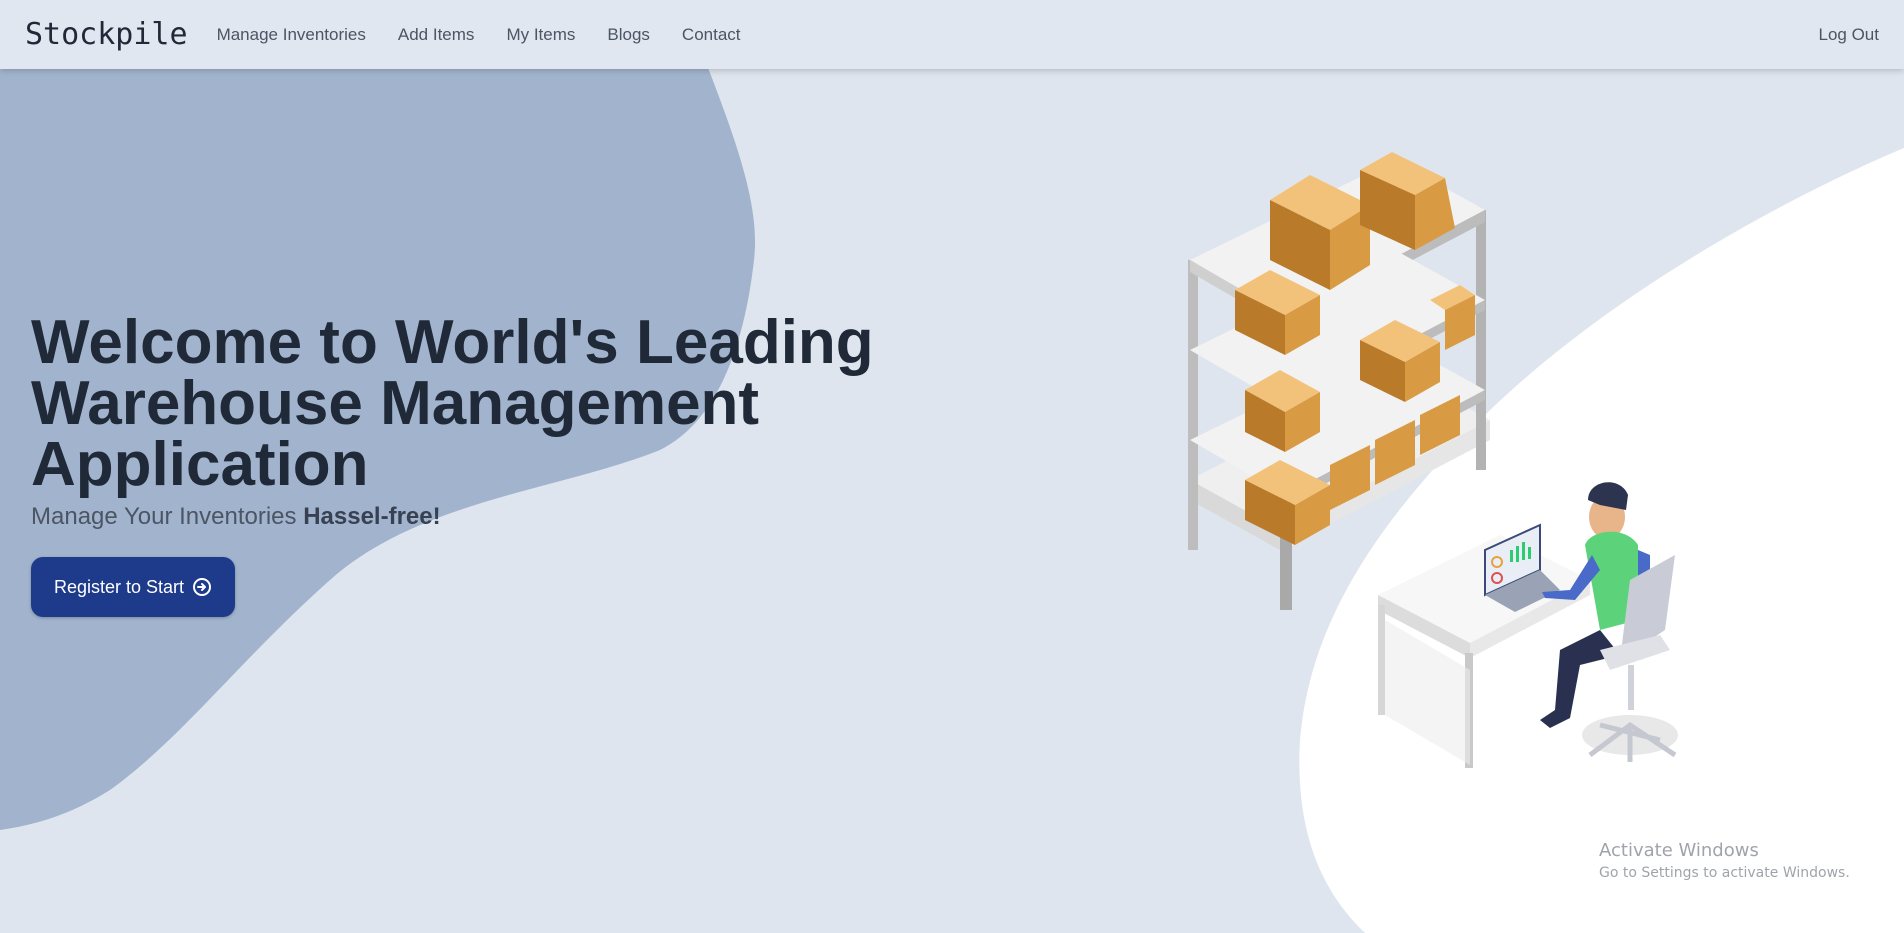  Describe the element at coordinates (291, 35) in the screenshot. I see `nav-link-manage-inventories: Manage Inventories` at that location.